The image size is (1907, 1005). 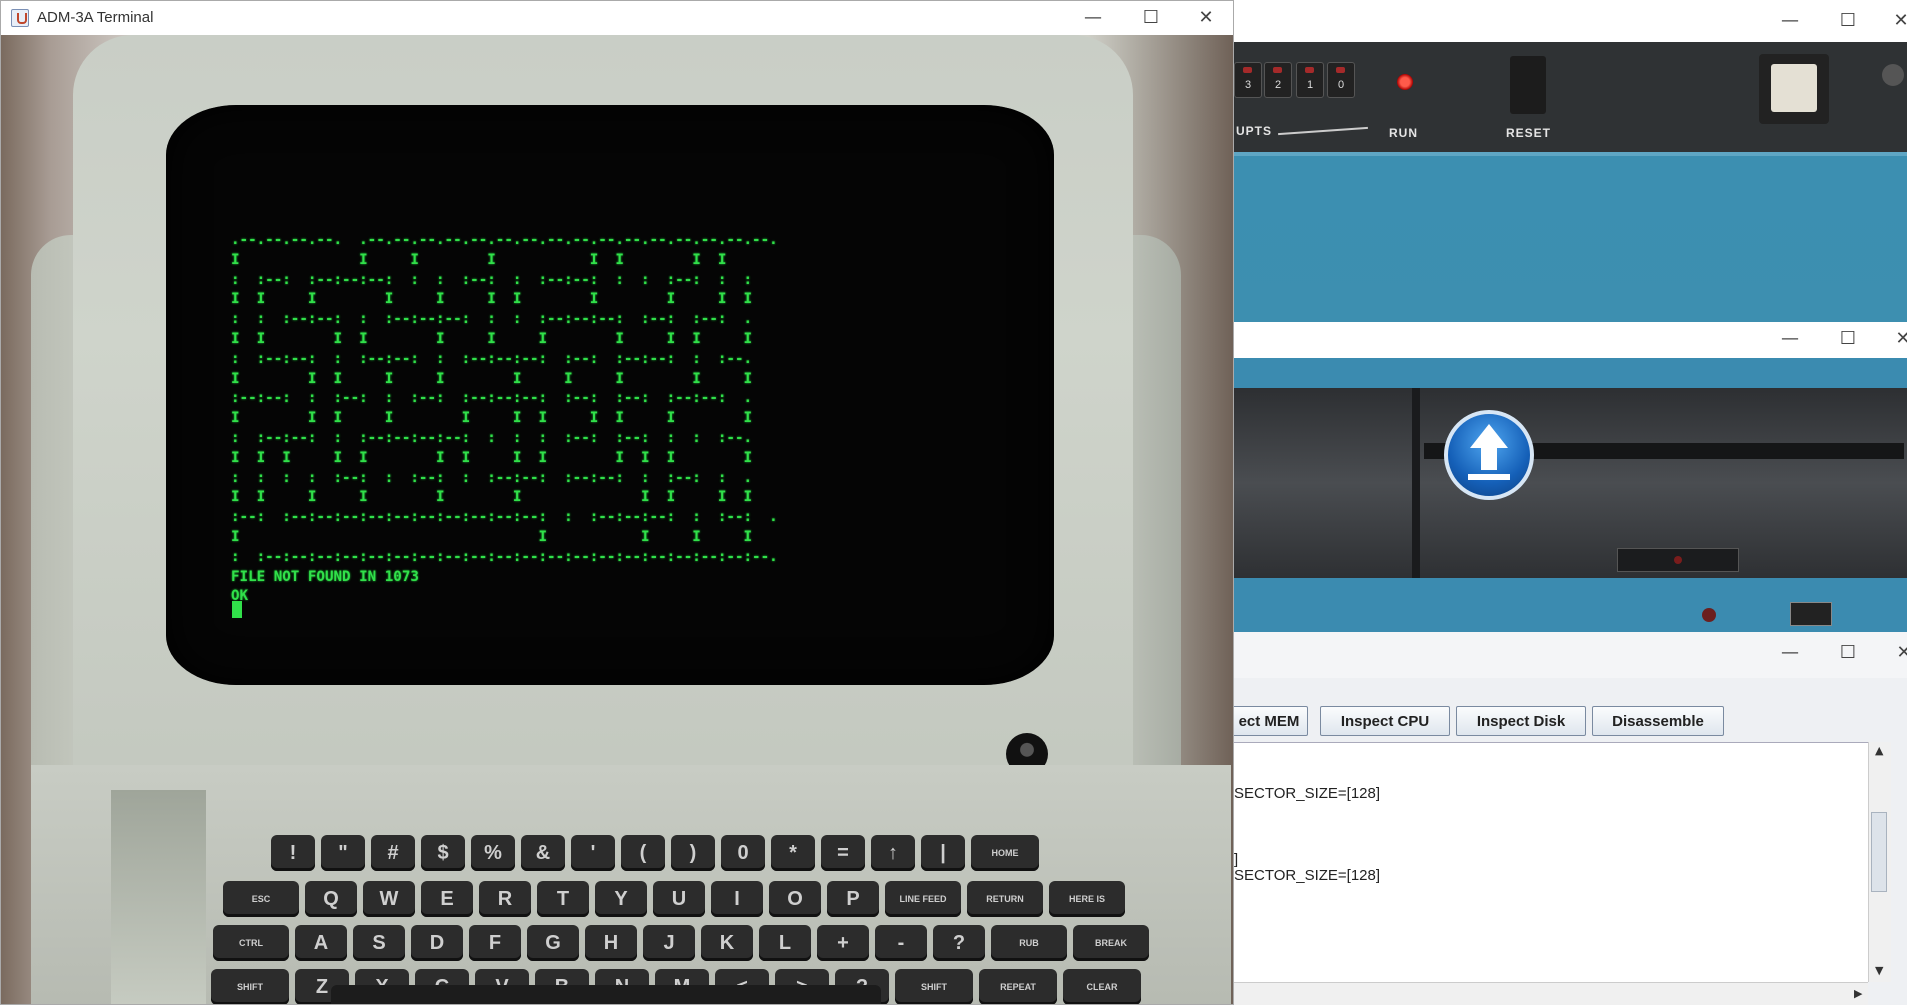 What do you see at coordinates (343, 853) in the screenshot?
I see `key--: "` at bounding box center [343, 853].